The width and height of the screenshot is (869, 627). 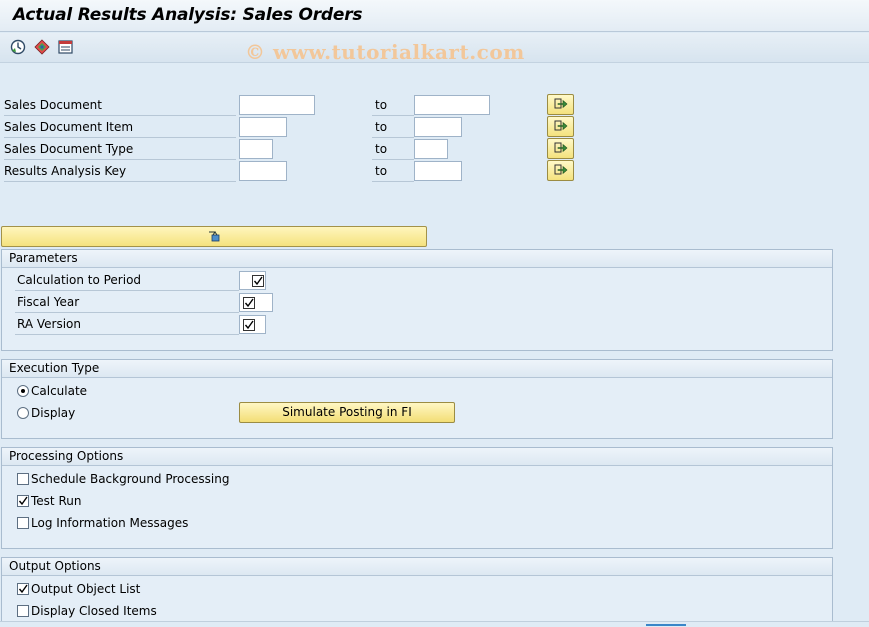 What do you see at coordinates (18, 47) in the screenshot?
I see `execute-icon` at bounding box center [18, 47].